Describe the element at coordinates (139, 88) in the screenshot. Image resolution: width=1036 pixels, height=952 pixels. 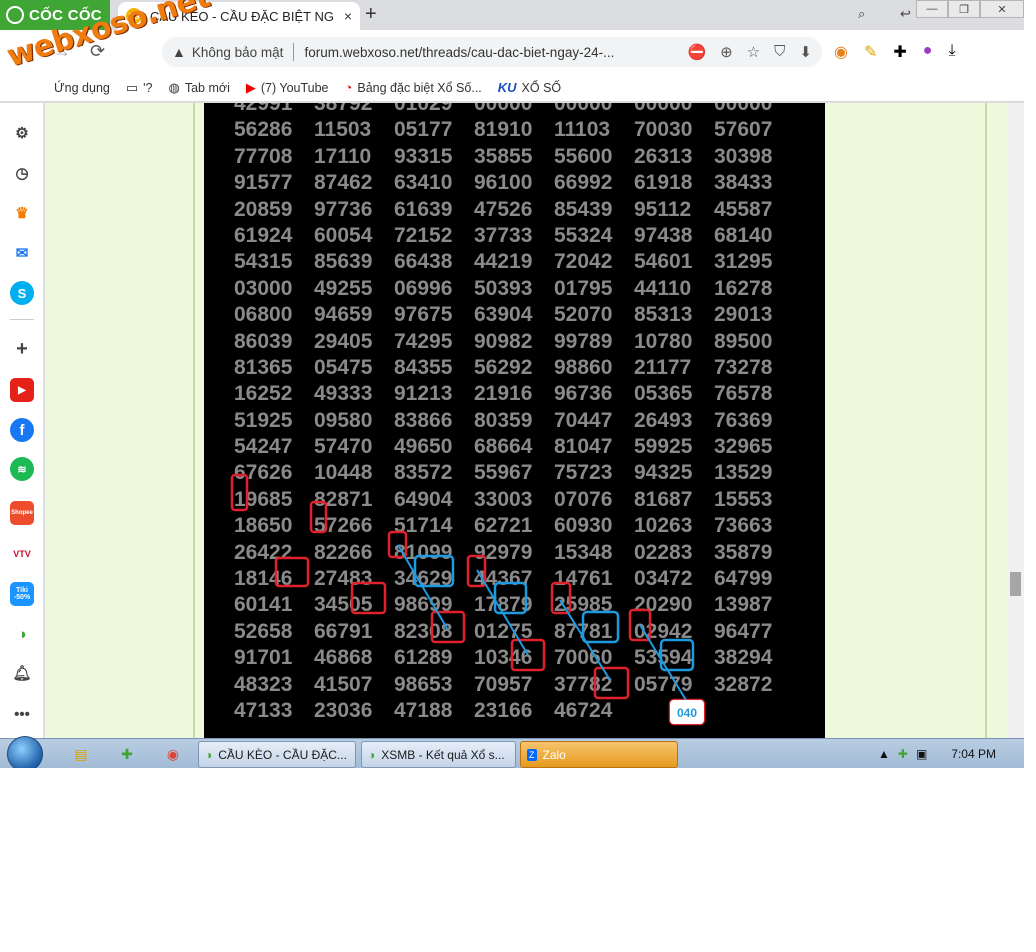
I see `bookmark-folder: ▭ '?` at that location.